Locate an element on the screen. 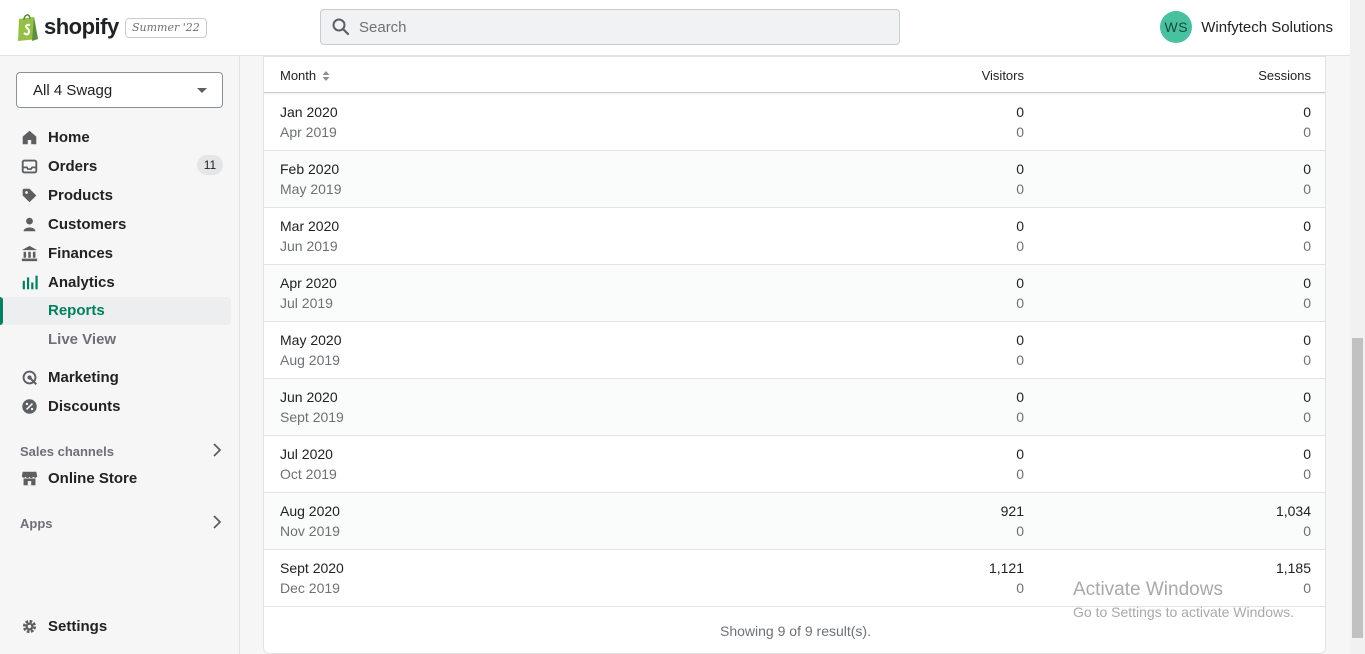  sidebar-item-customers: Customers is located at coordinates (115, 224).